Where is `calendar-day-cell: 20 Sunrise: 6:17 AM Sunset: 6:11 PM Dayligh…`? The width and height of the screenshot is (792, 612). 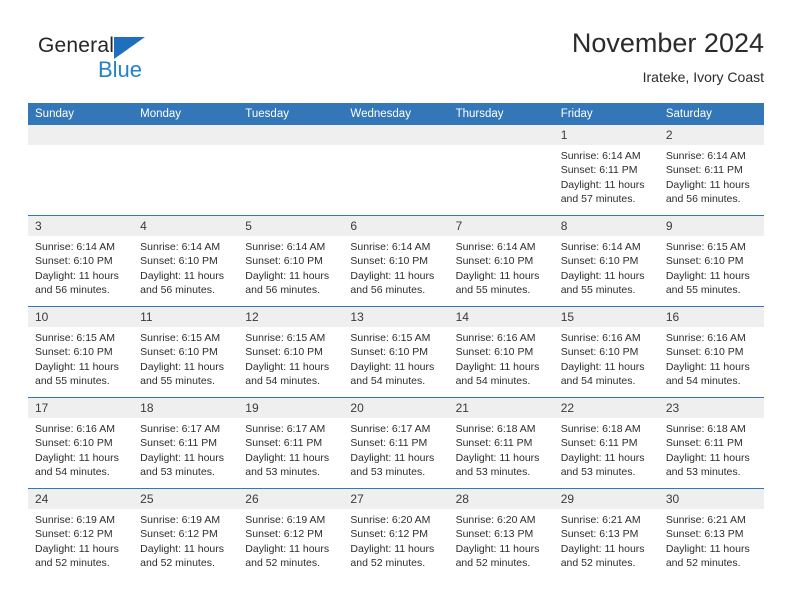
calendar-day-cell: 20 Sunrise: 6:17 AM Sunset: 6:11 PM Dayligh… is located at coordinates (396, 443).